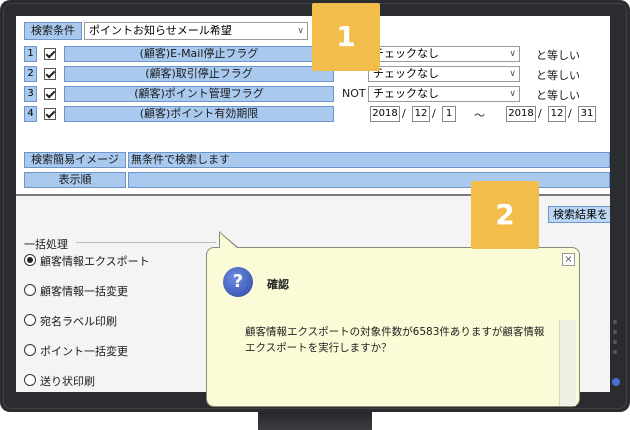 The width and height of the screenshot is (630, 430). I want to click on bulk-option-label: ポイント一括変更, so click(84, 351).